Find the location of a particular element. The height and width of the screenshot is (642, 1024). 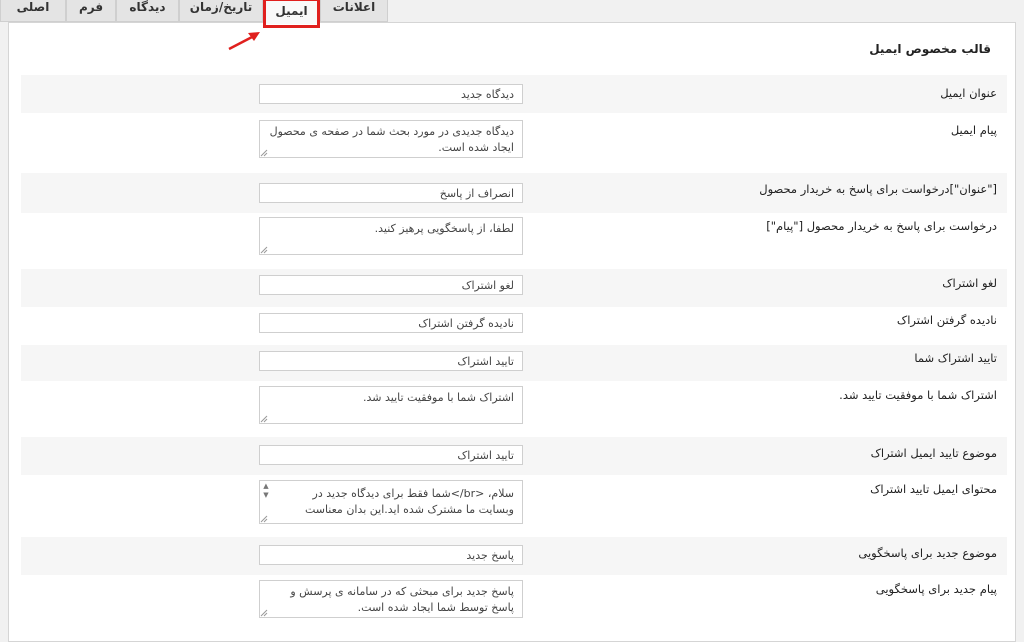

field-label: اشتراک شما با موفقیت تایید شد. is located at coordinates (918, 395).